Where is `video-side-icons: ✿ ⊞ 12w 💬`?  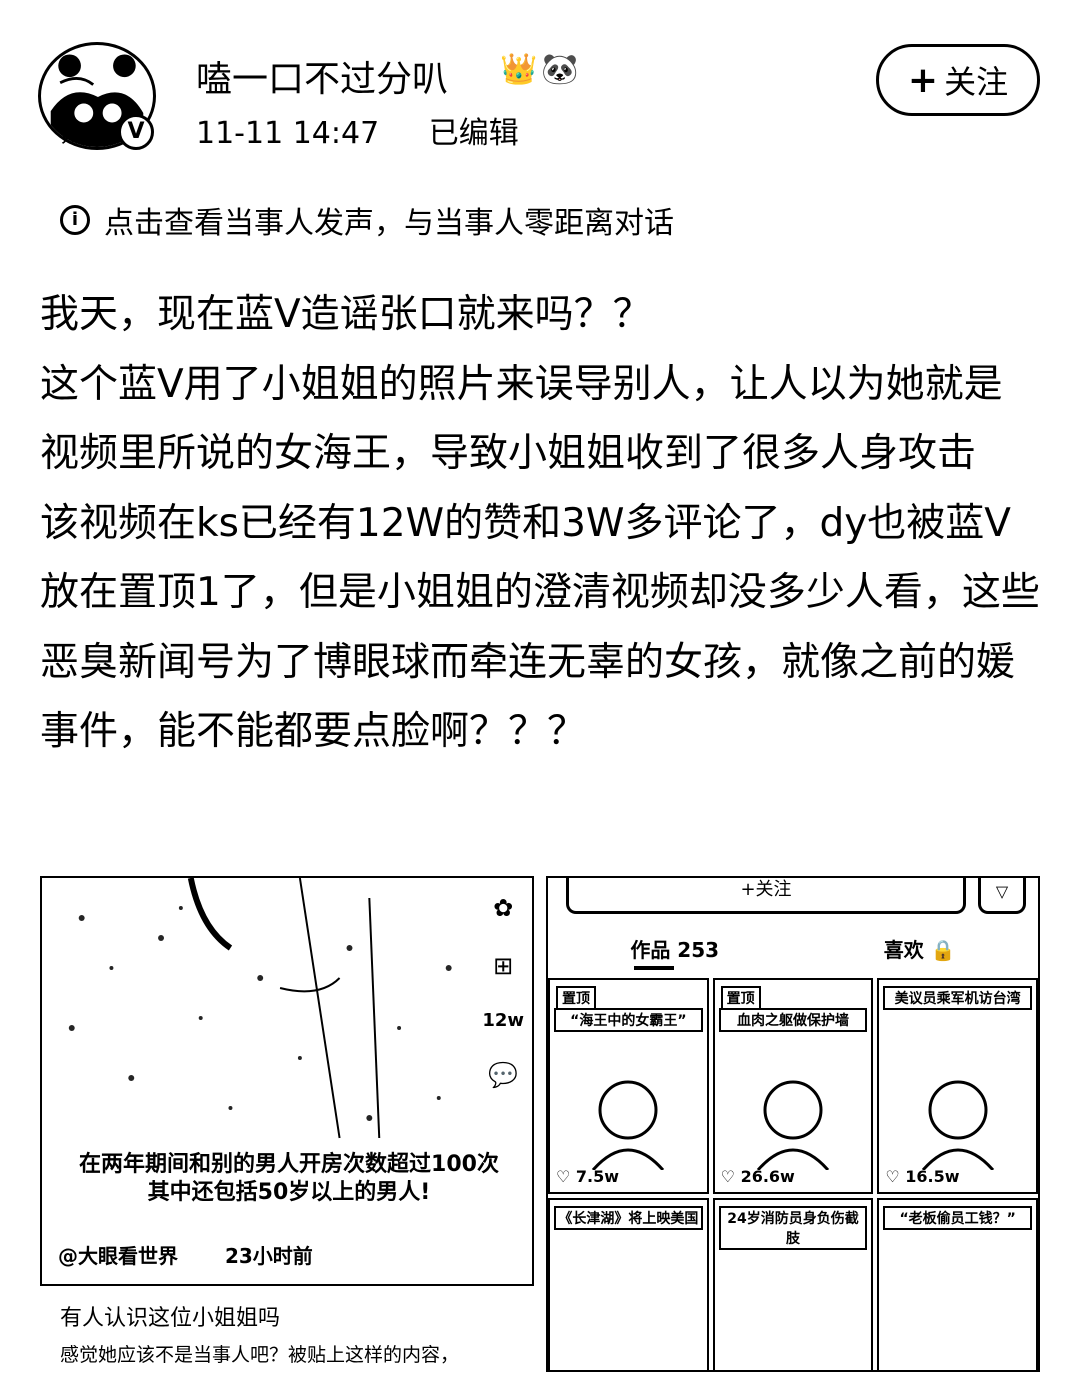 video-side-icons: ✿ ⊞ 12w 💬 is located at coordinates (503, 991).